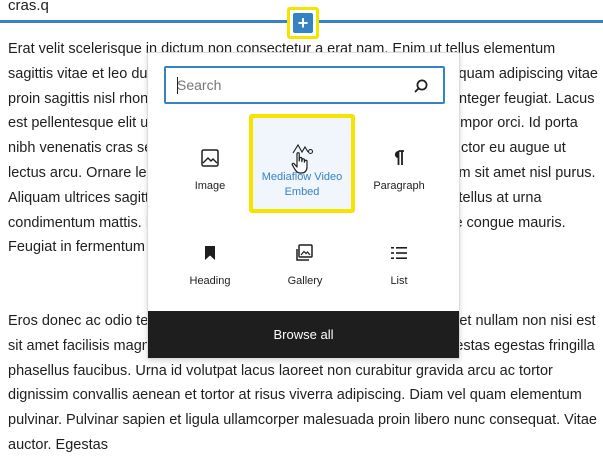 The image size is (603, 458). I want to click on block-item-label: Heading, so click(210, 281).